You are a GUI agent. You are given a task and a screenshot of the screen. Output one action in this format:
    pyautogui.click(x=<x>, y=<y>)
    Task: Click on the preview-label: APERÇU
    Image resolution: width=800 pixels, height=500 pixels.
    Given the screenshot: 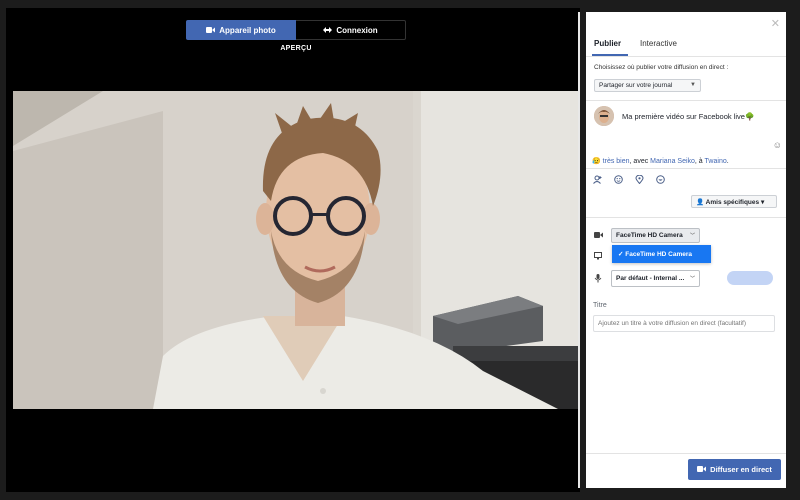 What is the action you would take?
    pyautogui.click(x=296, y=48)
    